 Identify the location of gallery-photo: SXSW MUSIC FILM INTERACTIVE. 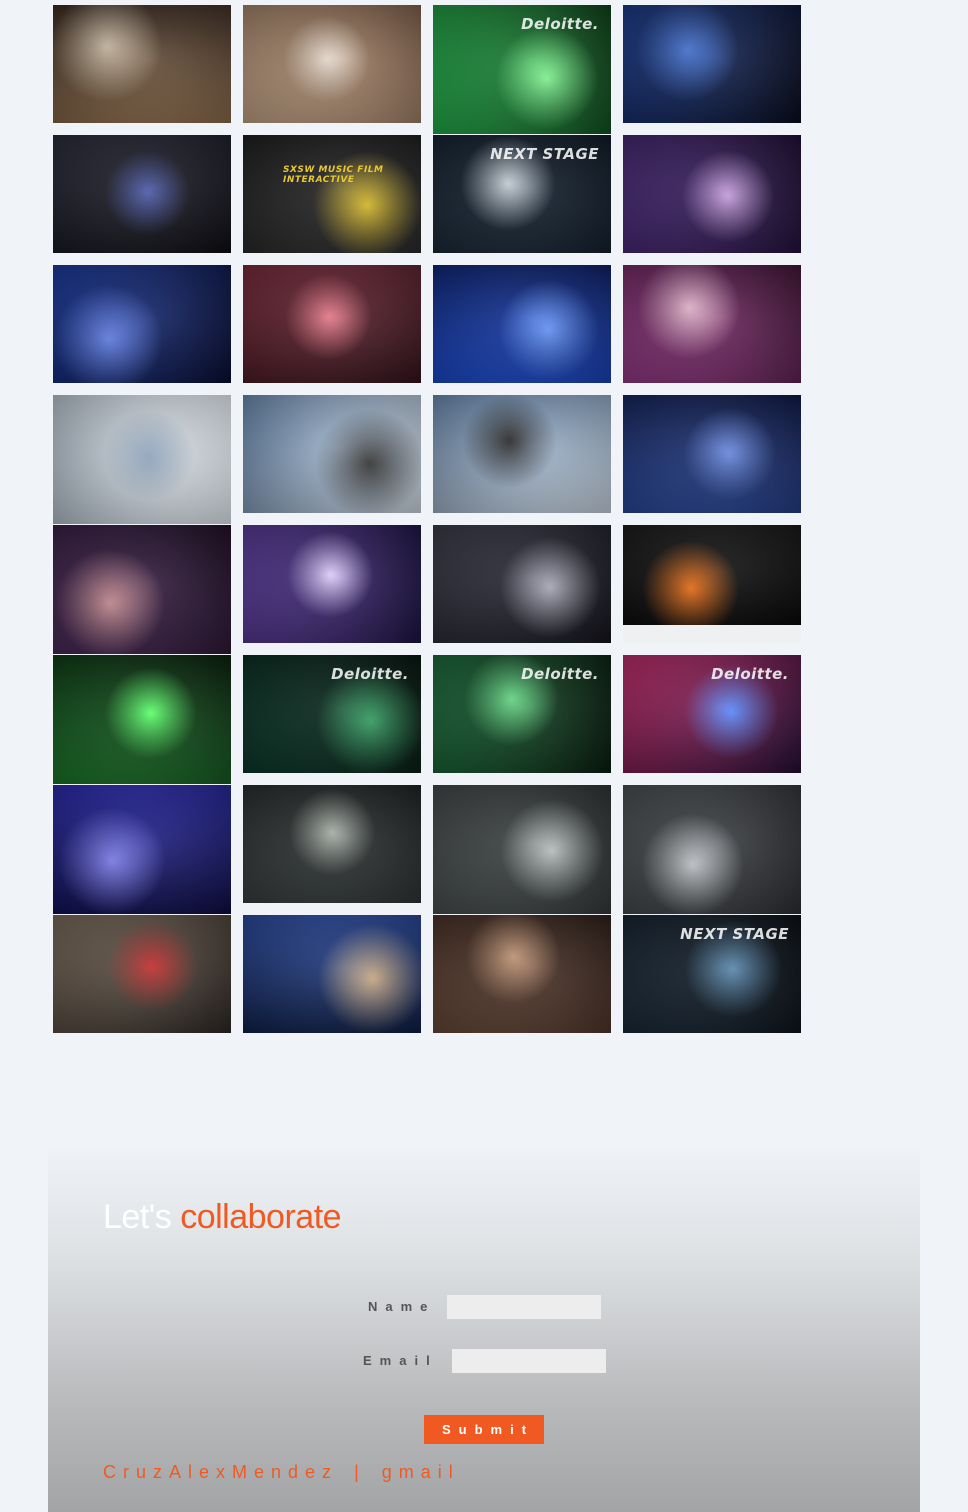
(332, 194).